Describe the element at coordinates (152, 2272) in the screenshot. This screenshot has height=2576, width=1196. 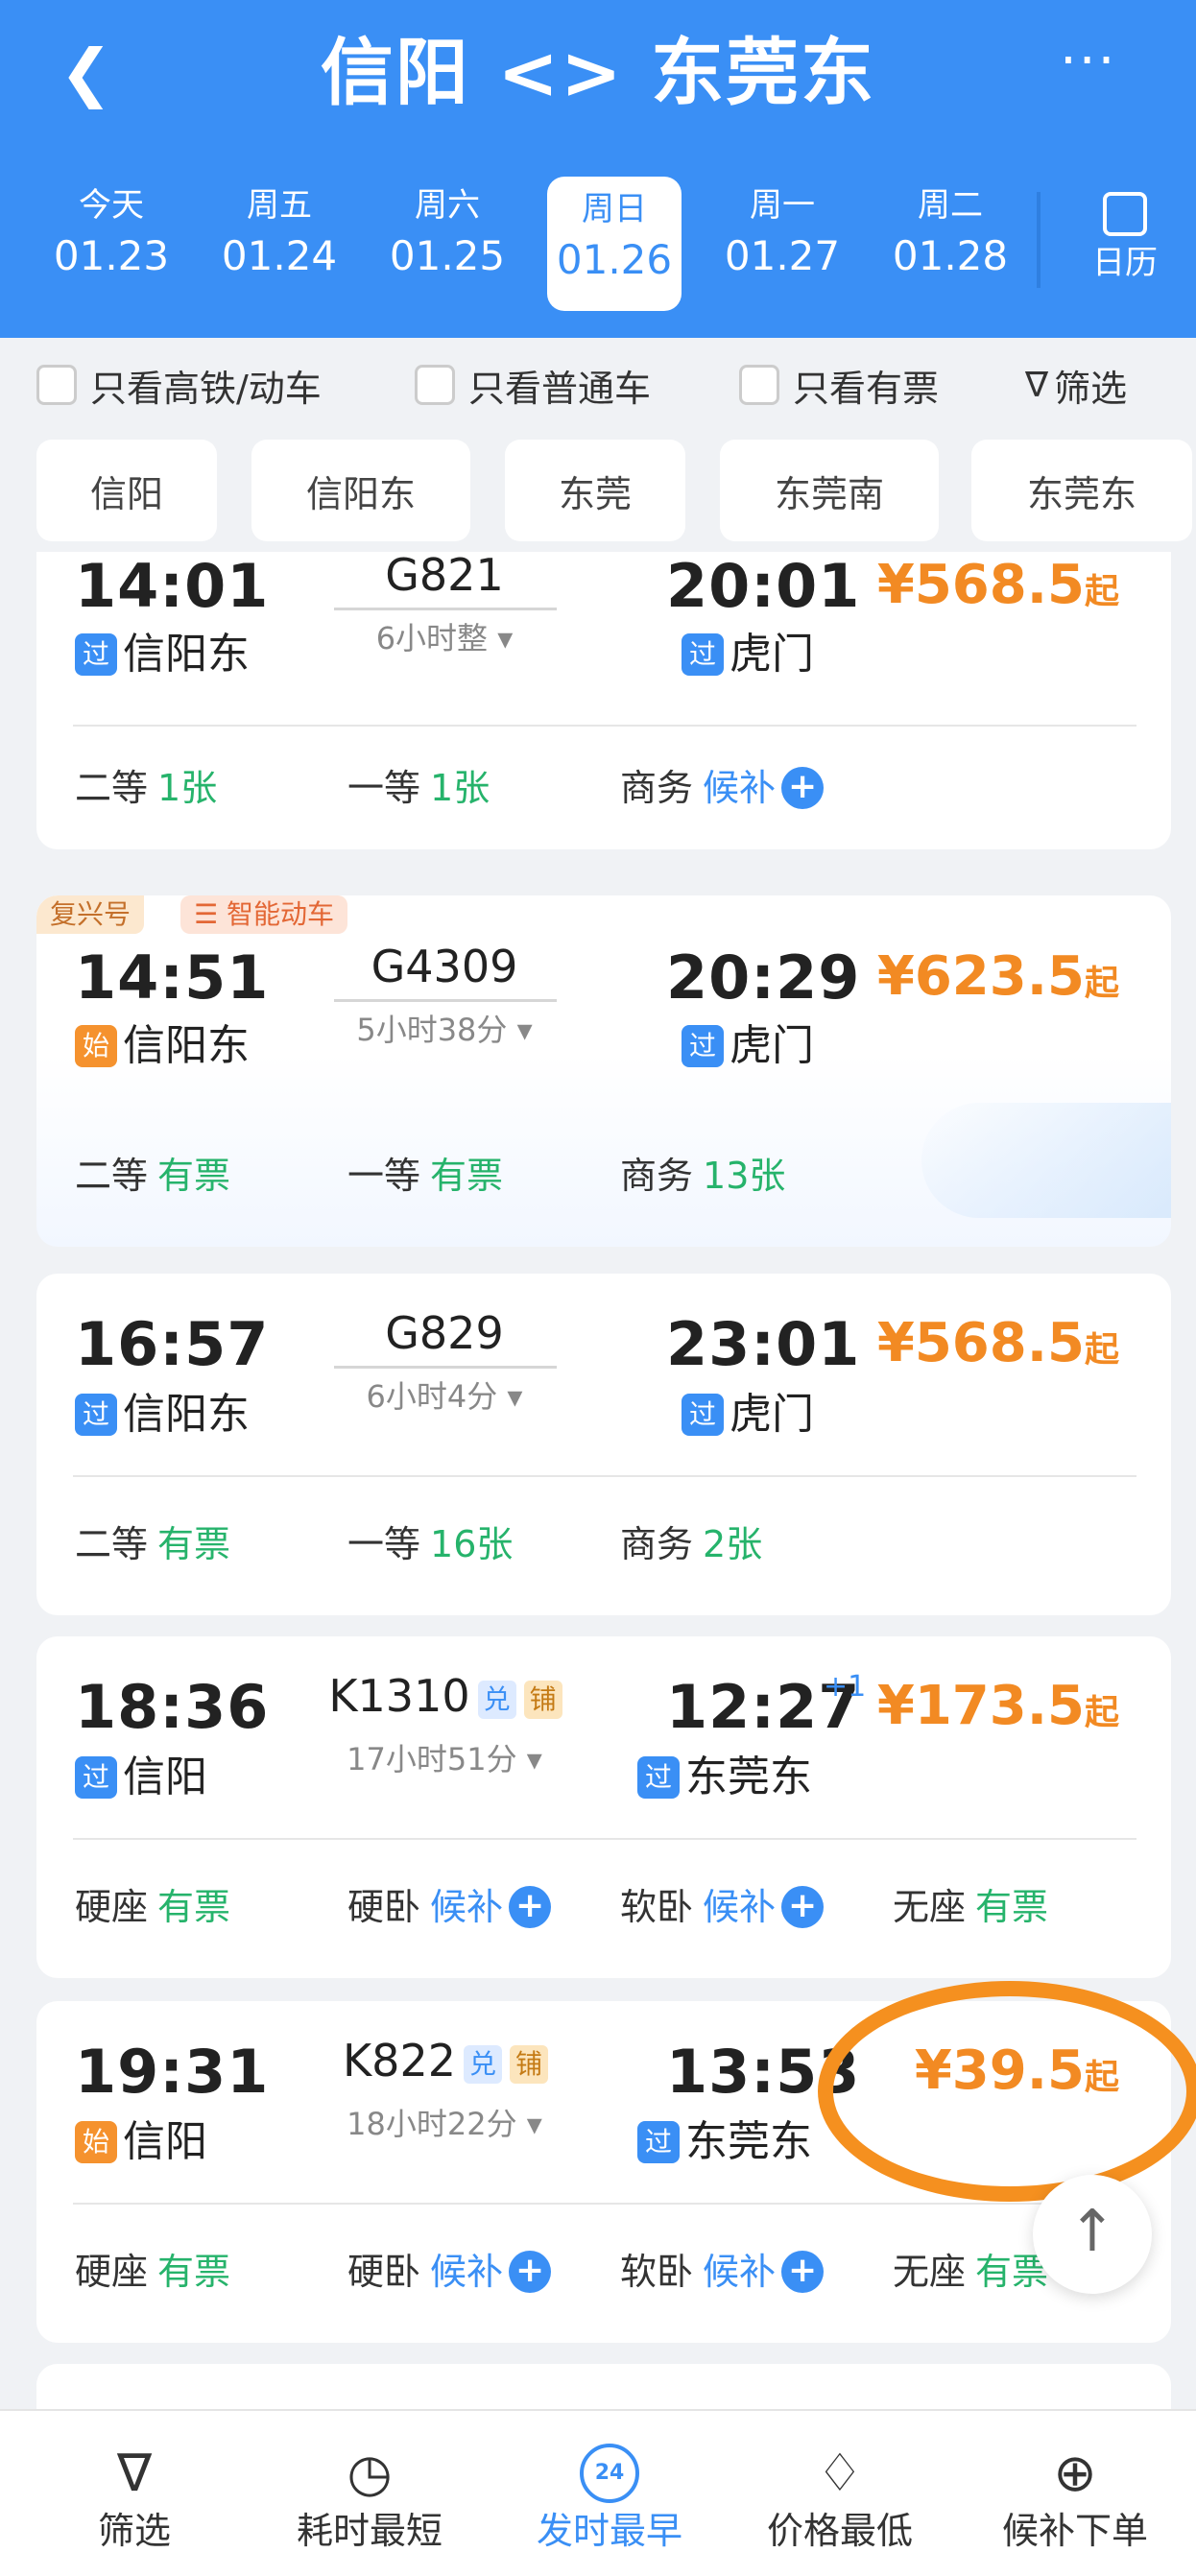
I see `seat-info: 硬座 有票` at that location.